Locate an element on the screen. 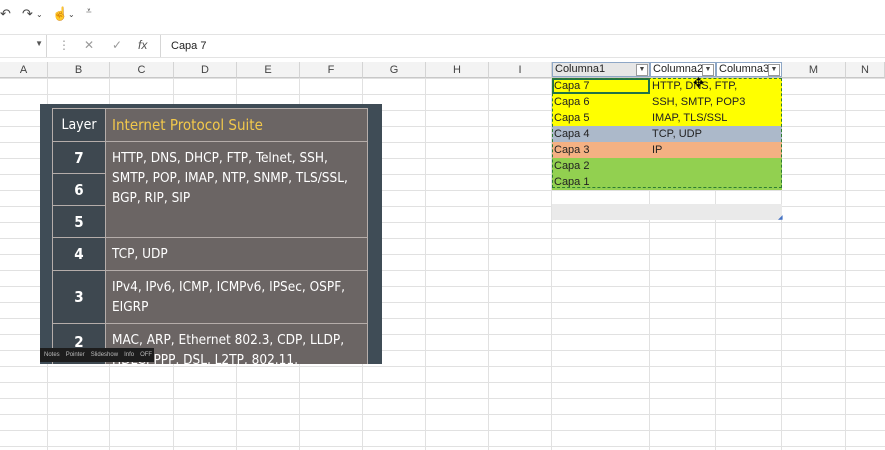  cell-columna1: Capa 4 is located at coordinates (570, 134).